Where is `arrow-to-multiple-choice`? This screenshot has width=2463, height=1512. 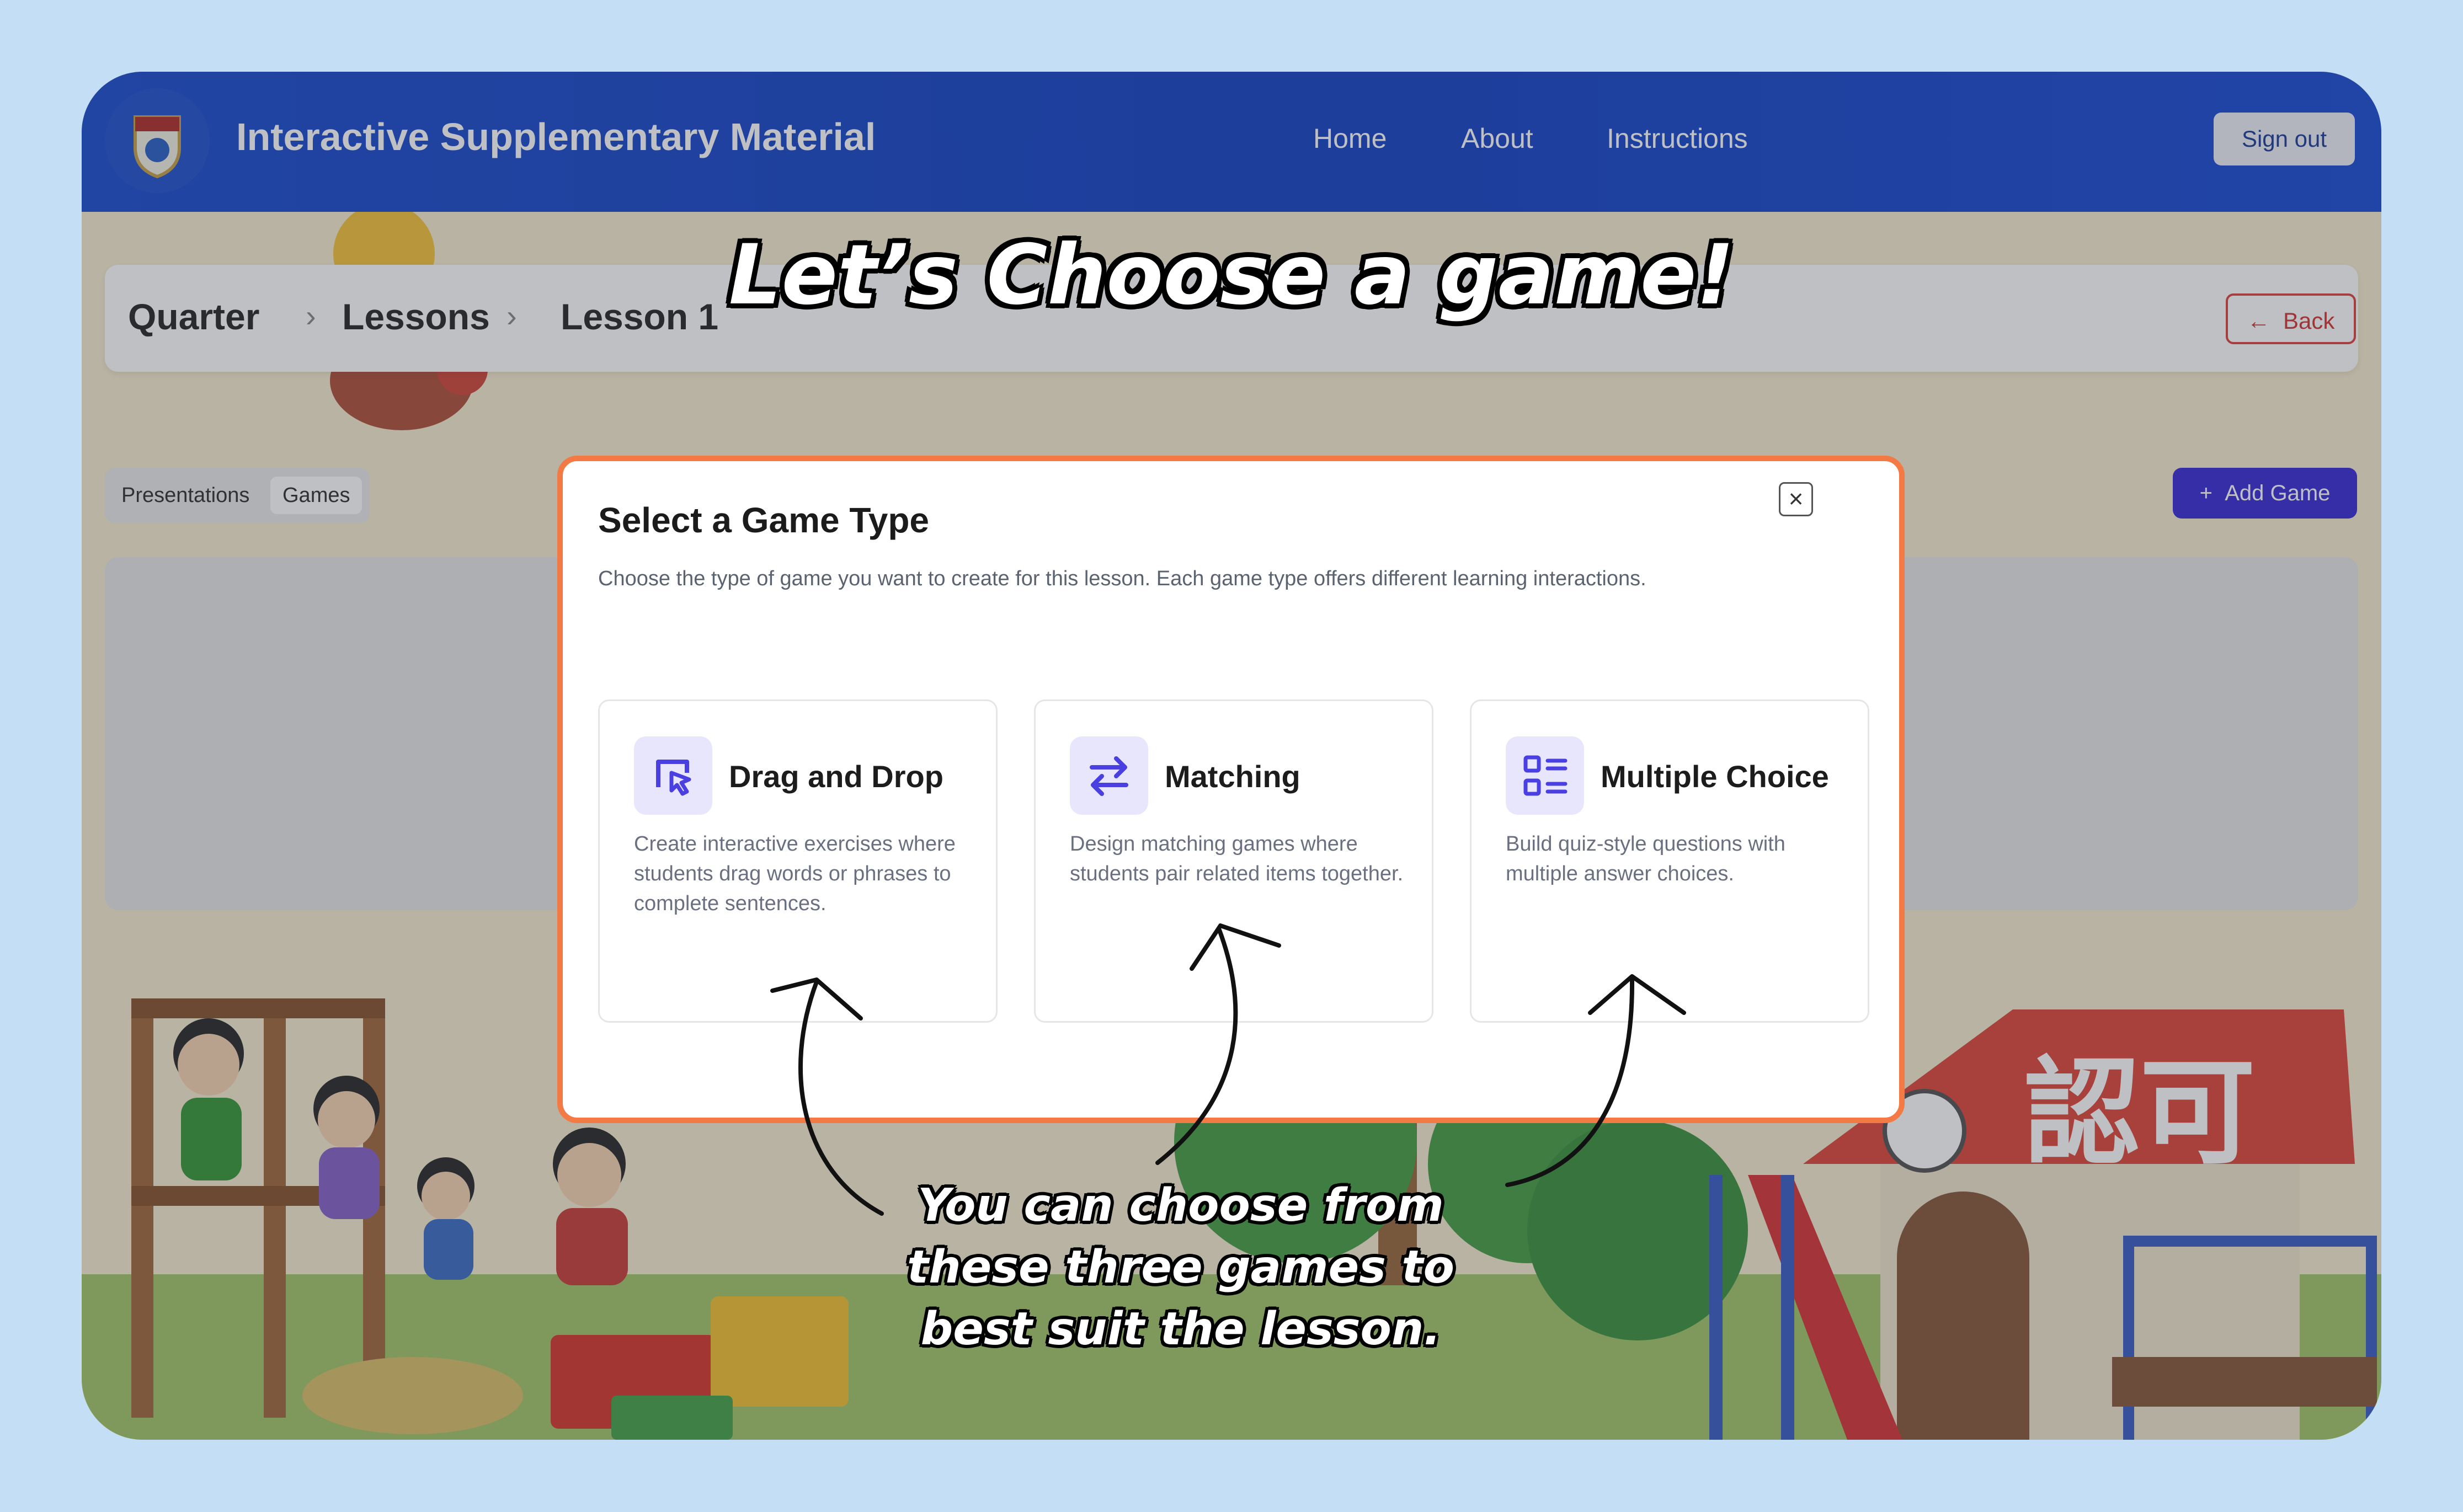
arrow-to-multiple-choice is located at coordinates (1570, 1082).